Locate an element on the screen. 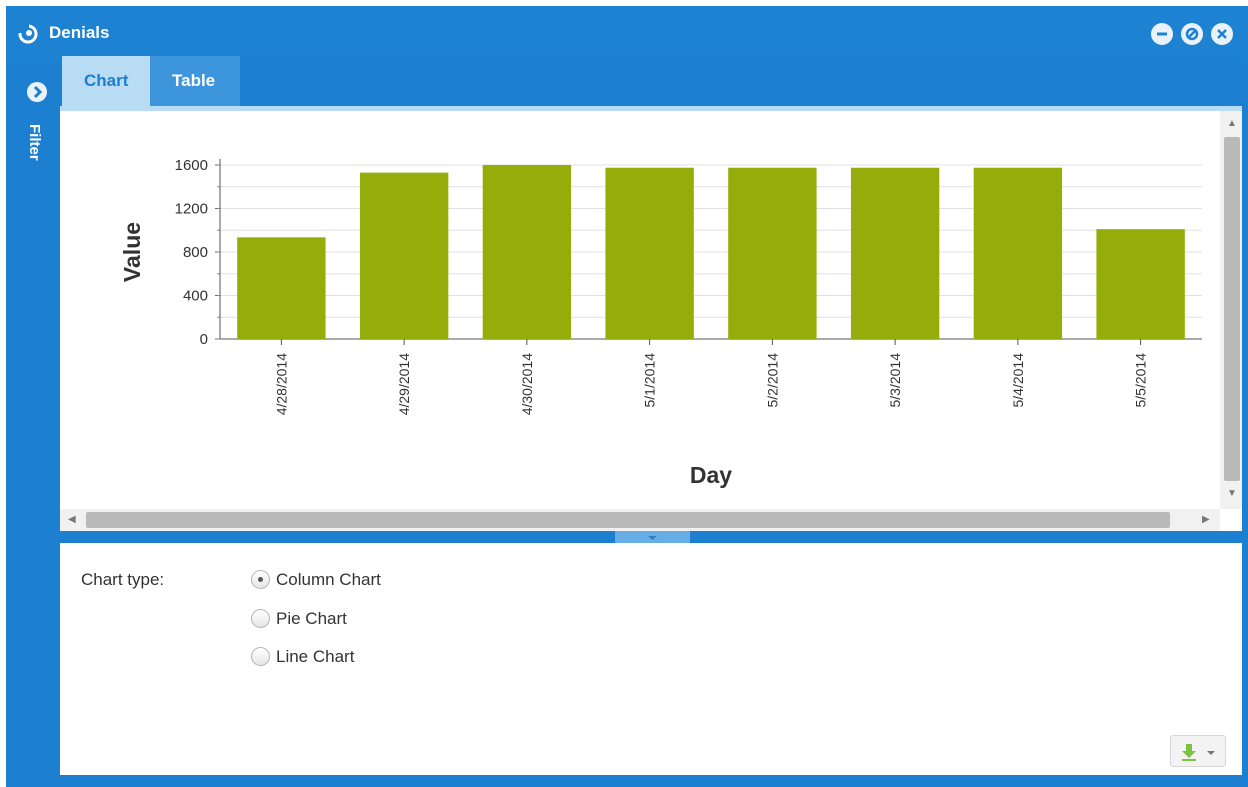 The height and width of the screenshot is (787, 1248). chart-type-label: Chart type: is located at coordinates (123, 579).